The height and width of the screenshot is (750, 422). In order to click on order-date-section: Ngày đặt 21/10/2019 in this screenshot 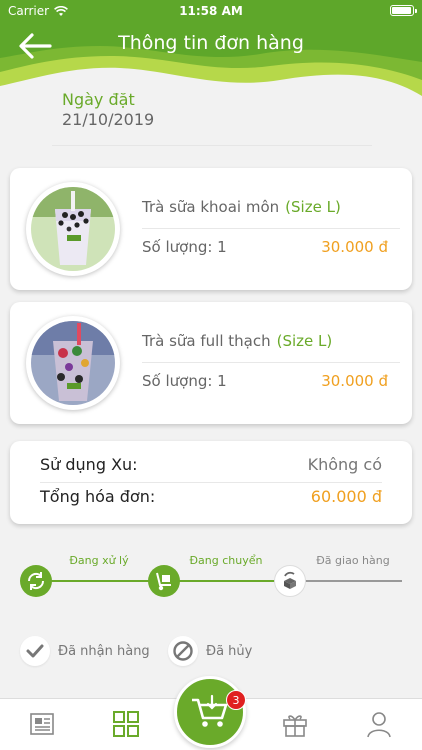, I will do `click(212, 115)`.